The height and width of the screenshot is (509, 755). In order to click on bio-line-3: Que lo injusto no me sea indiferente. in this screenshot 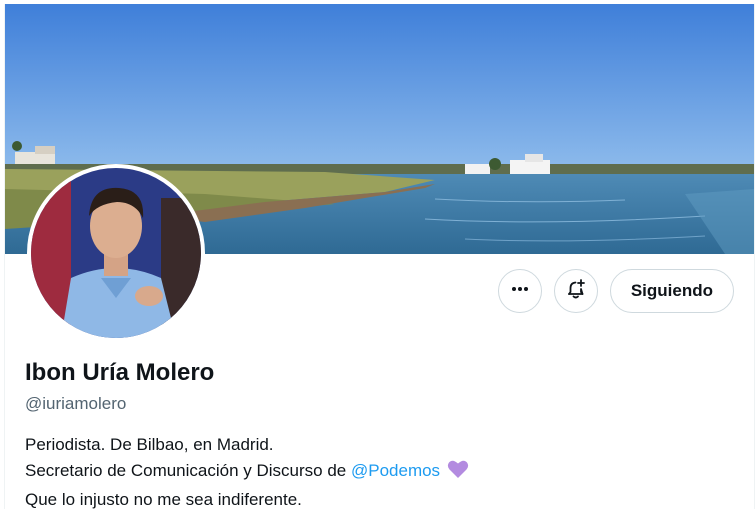, I will do `click(163, 499)`.